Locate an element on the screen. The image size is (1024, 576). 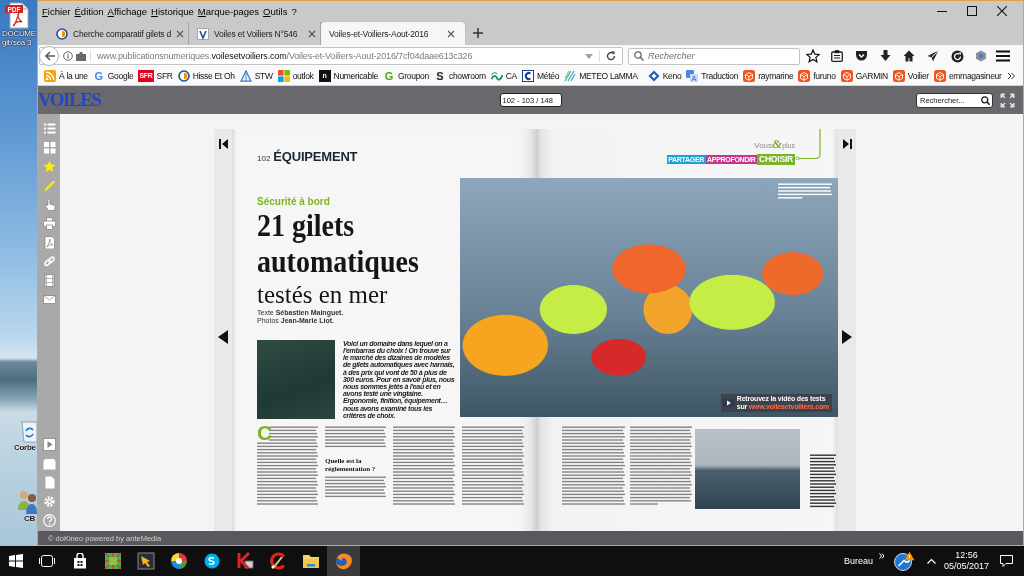
menu-item: Marque-pages is located at coordinates (228, 11).